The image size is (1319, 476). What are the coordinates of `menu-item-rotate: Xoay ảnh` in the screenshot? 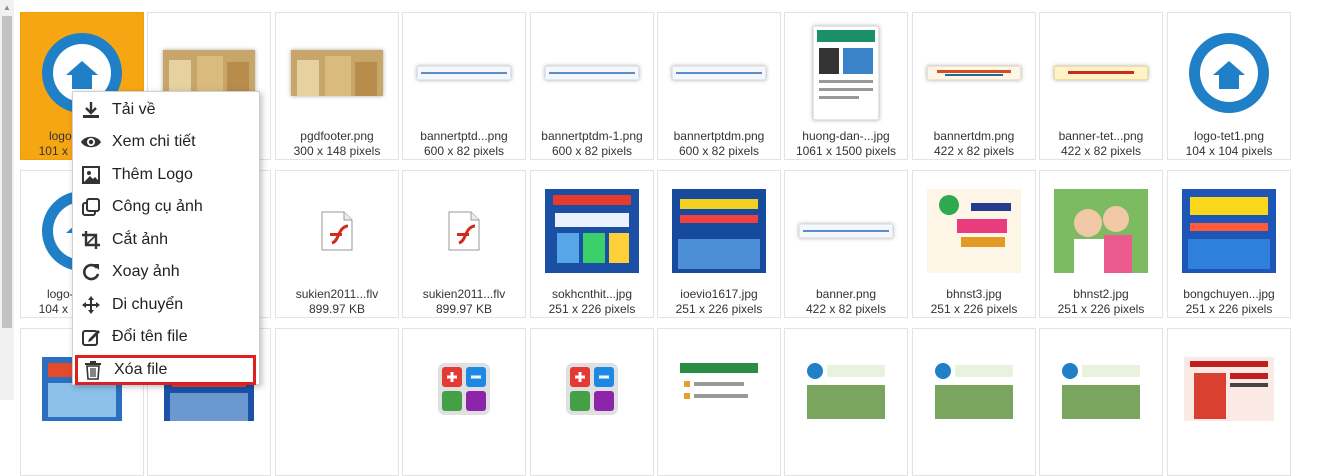 It's located at (166, 272).